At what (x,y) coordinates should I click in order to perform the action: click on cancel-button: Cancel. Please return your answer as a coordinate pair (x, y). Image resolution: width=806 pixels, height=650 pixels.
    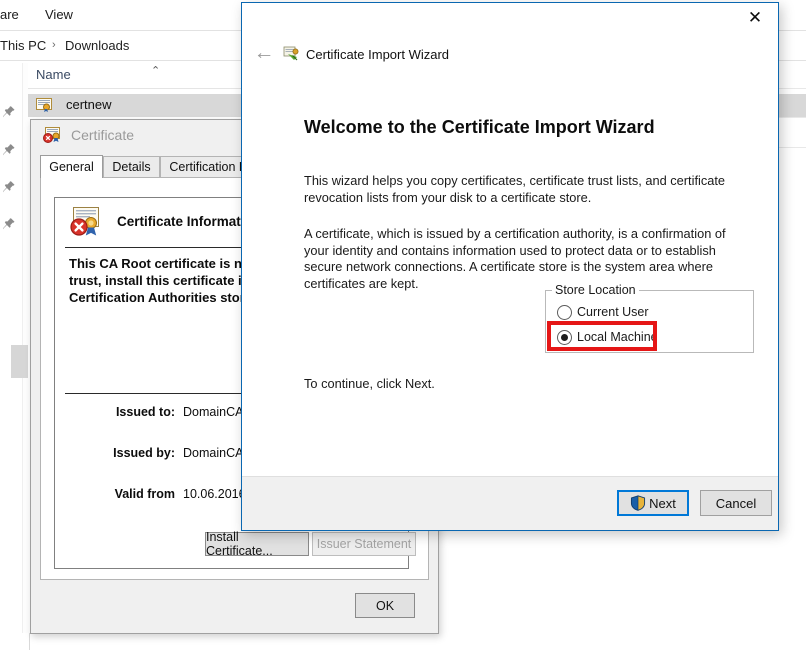
    Looking at the image, I should click on (736, 503).